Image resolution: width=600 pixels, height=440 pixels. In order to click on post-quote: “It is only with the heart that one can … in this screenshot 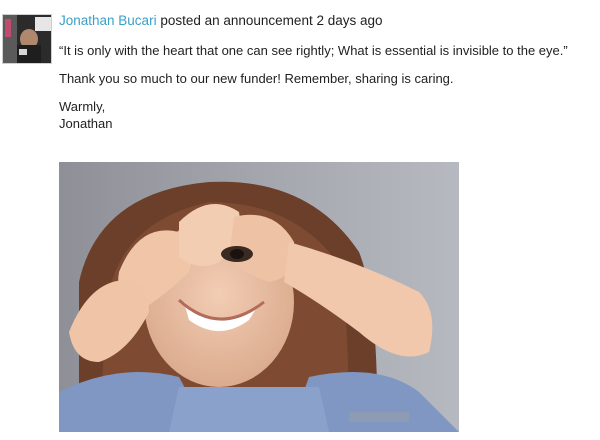, I will do `click(313, 50)`.